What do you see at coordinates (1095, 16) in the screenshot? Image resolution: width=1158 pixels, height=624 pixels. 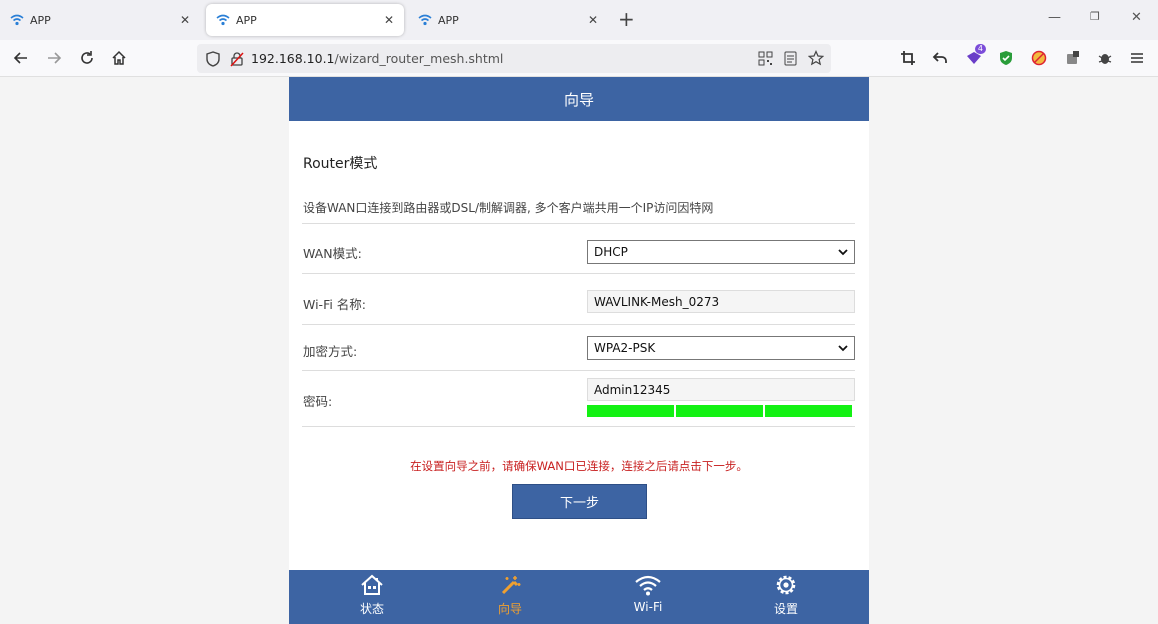 I see `restore-button: ❐` at bounding box center [1095, 16].